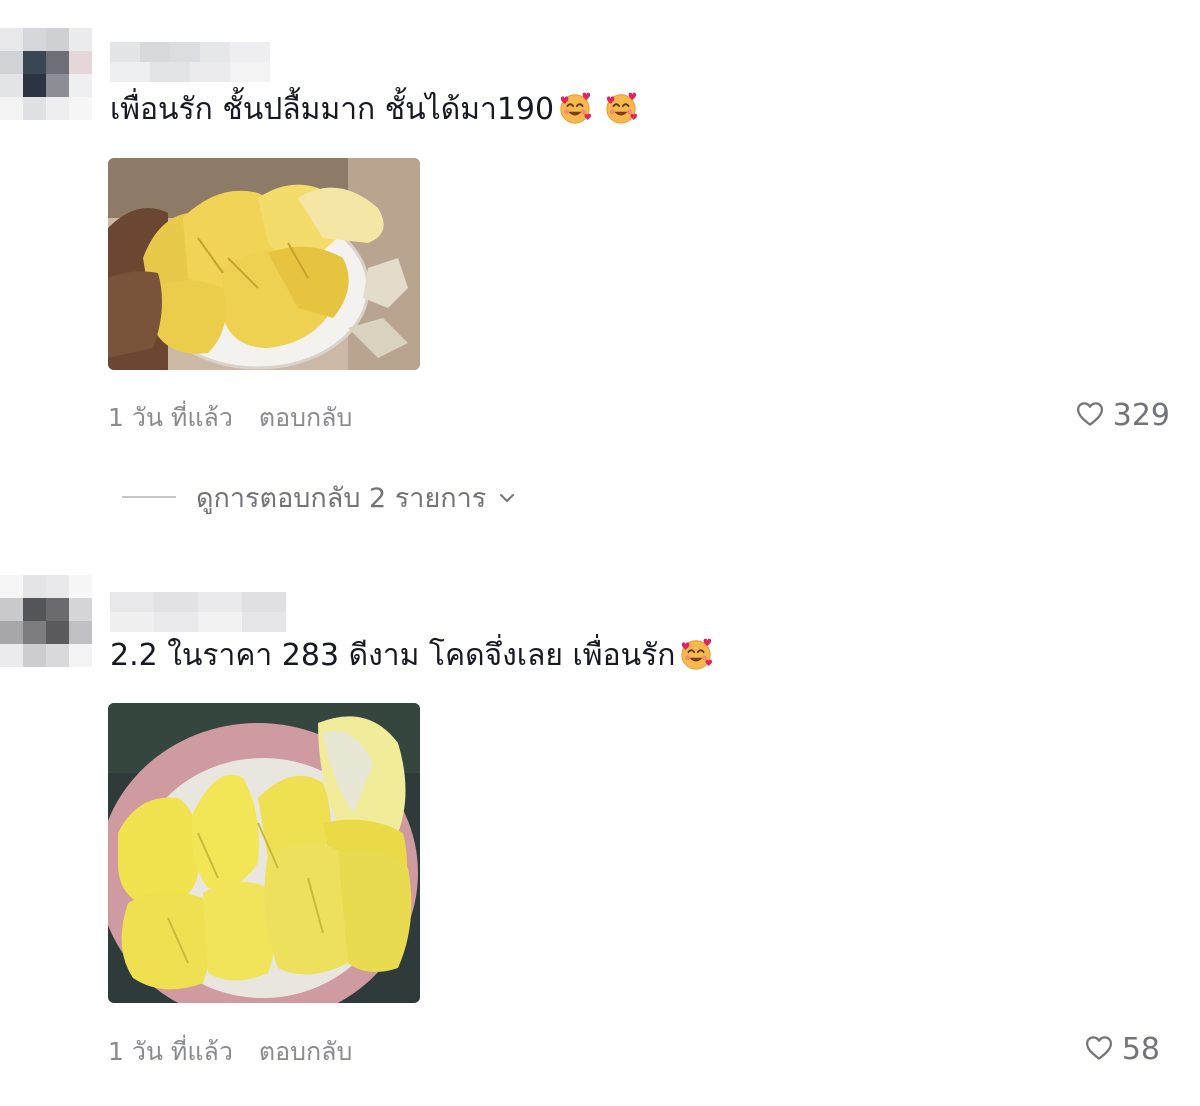 The width and height of the screenshot is (1200, 1106). What do you see at coordinates (507, 498) in the screenshot?
I see `chevron-down-icon` at bounding box center [507, 498].